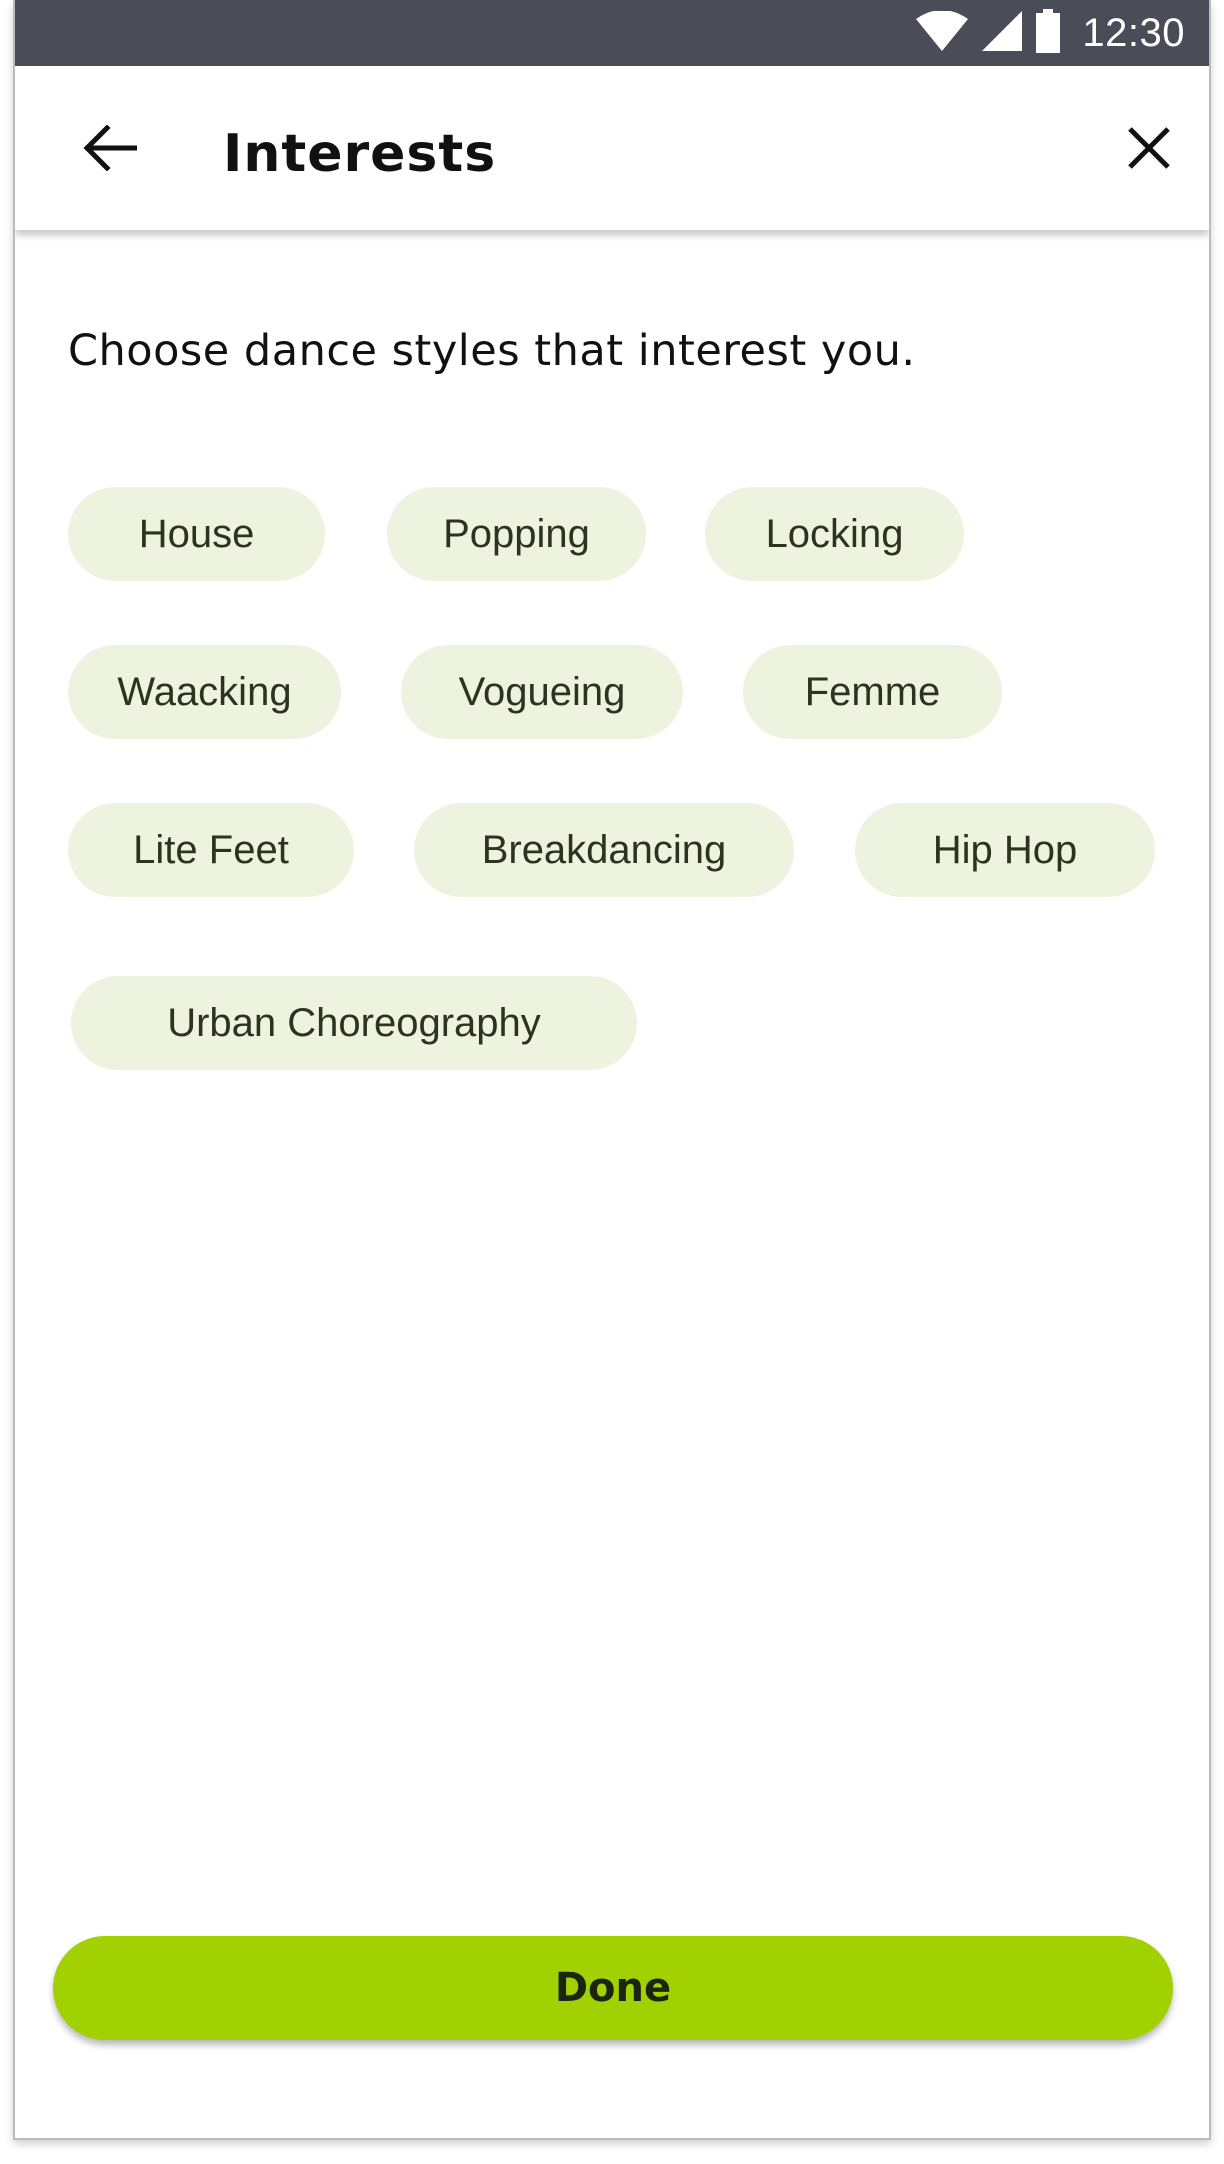 This screenshot has height=2164, width=1224. What do you see at coordinates (1005, 850) in the screenshot?
I see `chip-hip-hop: Hip Hop` at bounding box center [1005, 850].